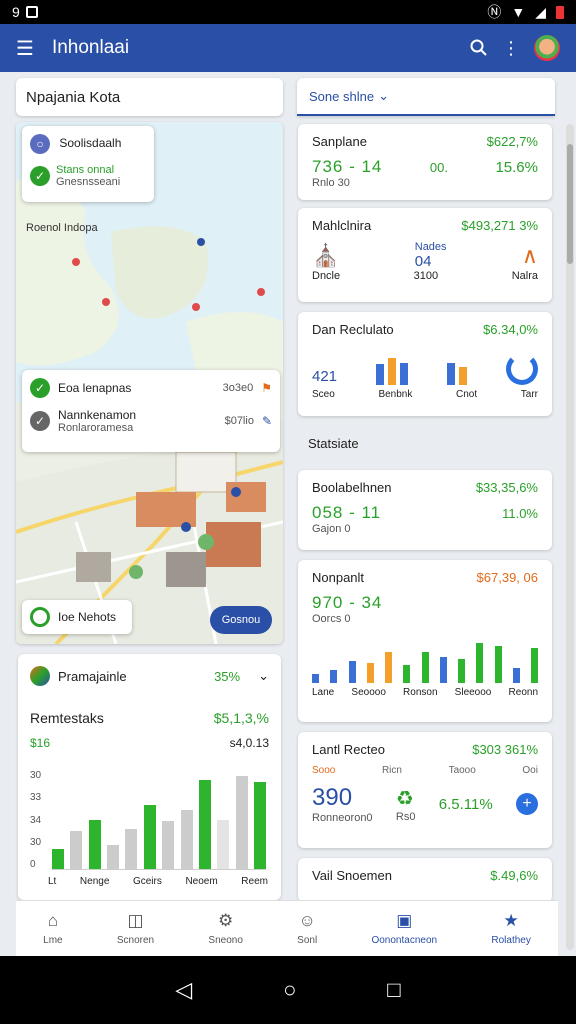 The height and width of the screenshot is (1024, 576). Describe the element at coordinates (307, 928) in the screenshot. I see `nav-item-social: ☺ Sonl` at that location.